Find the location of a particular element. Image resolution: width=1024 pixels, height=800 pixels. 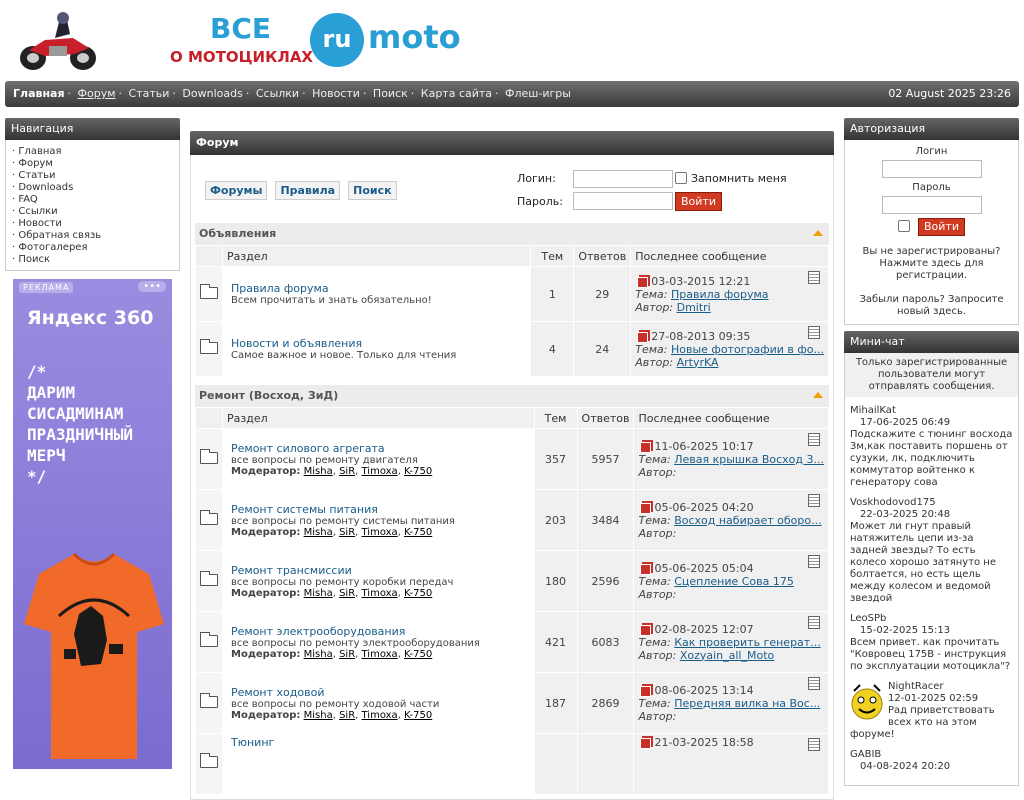

auth-box-title: Авторизация is located at coordinates (931, 129).